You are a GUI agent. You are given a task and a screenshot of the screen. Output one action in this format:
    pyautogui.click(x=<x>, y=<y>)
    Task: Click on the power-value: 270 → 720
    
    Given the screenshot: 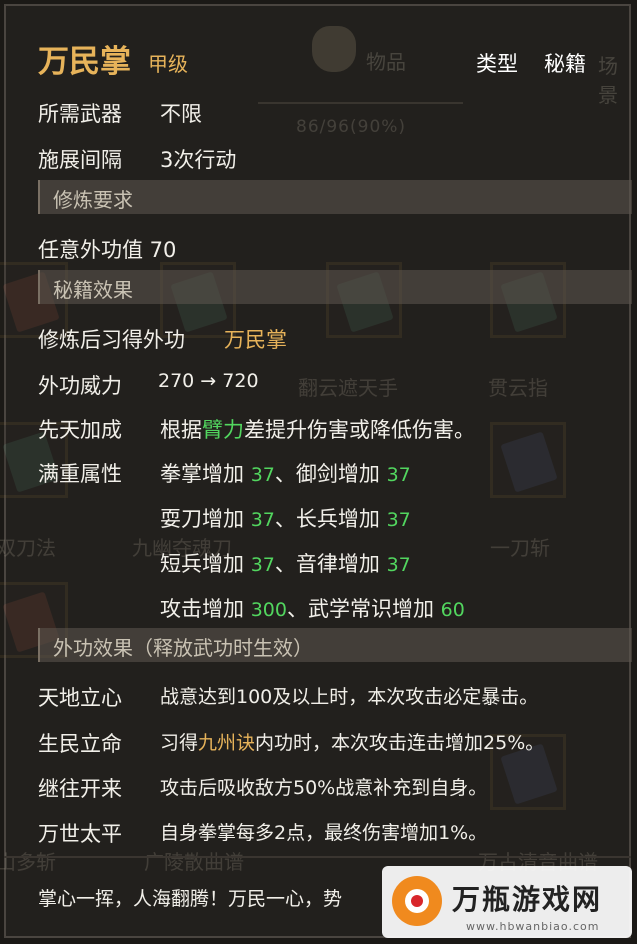 What is the action you would take?
    pyautogui.click(x=208, y=381)
    